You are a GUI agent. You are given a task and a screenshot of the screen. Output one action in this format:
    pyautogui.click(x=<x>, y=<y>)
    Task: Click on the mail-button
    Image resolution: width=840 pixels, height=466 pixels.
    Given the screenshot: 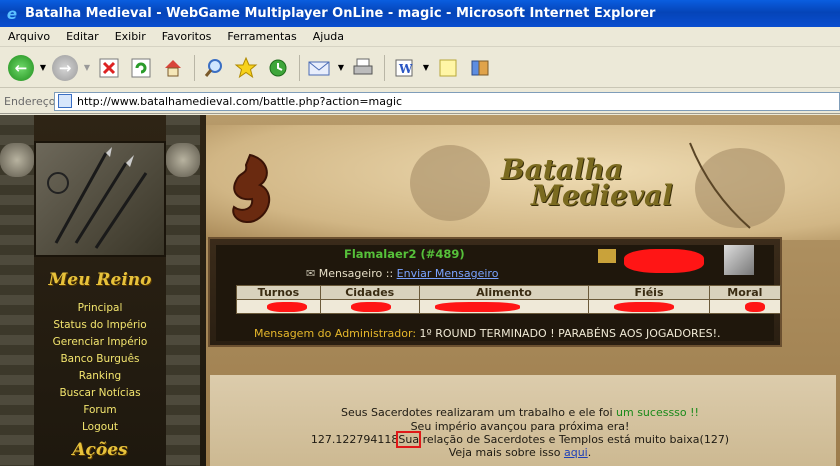 What is the action you would take?
    pyautogui.click(x=319, y=68)
    